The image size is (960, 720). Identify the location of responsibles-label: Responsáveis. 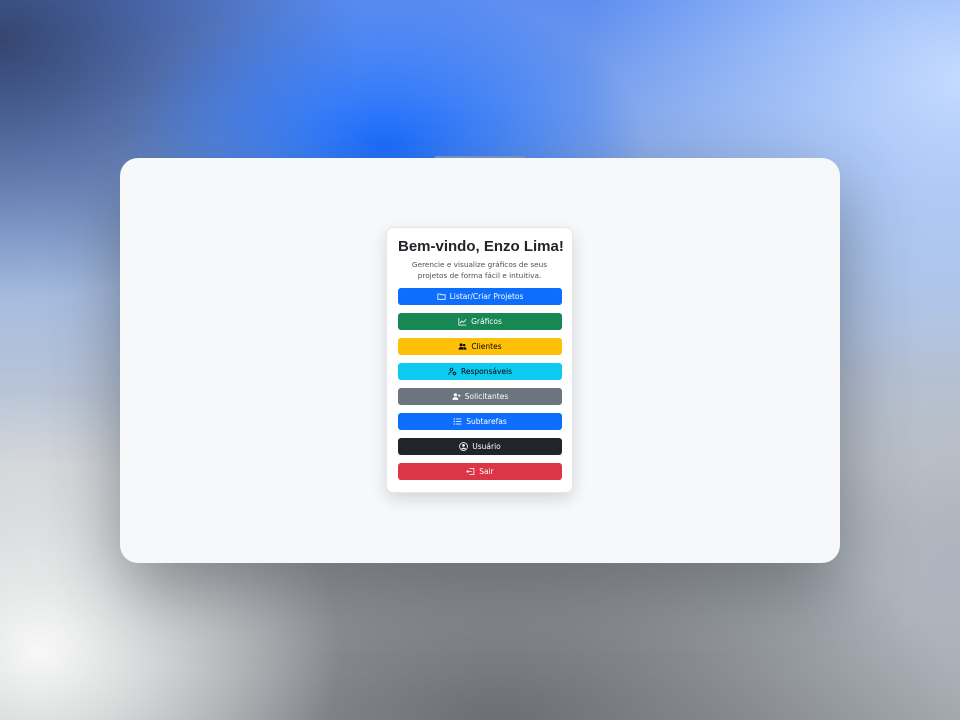
(486, 371).